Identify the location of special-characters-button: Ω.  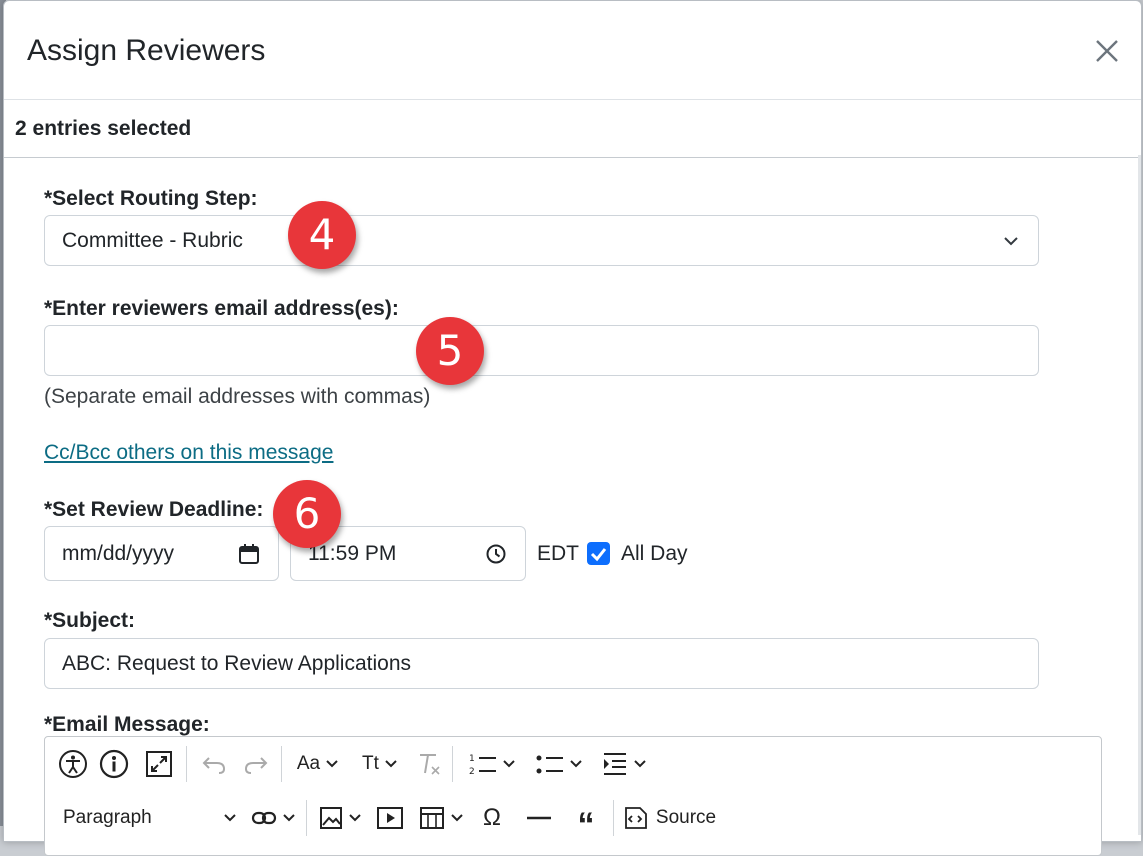
(492, 818).